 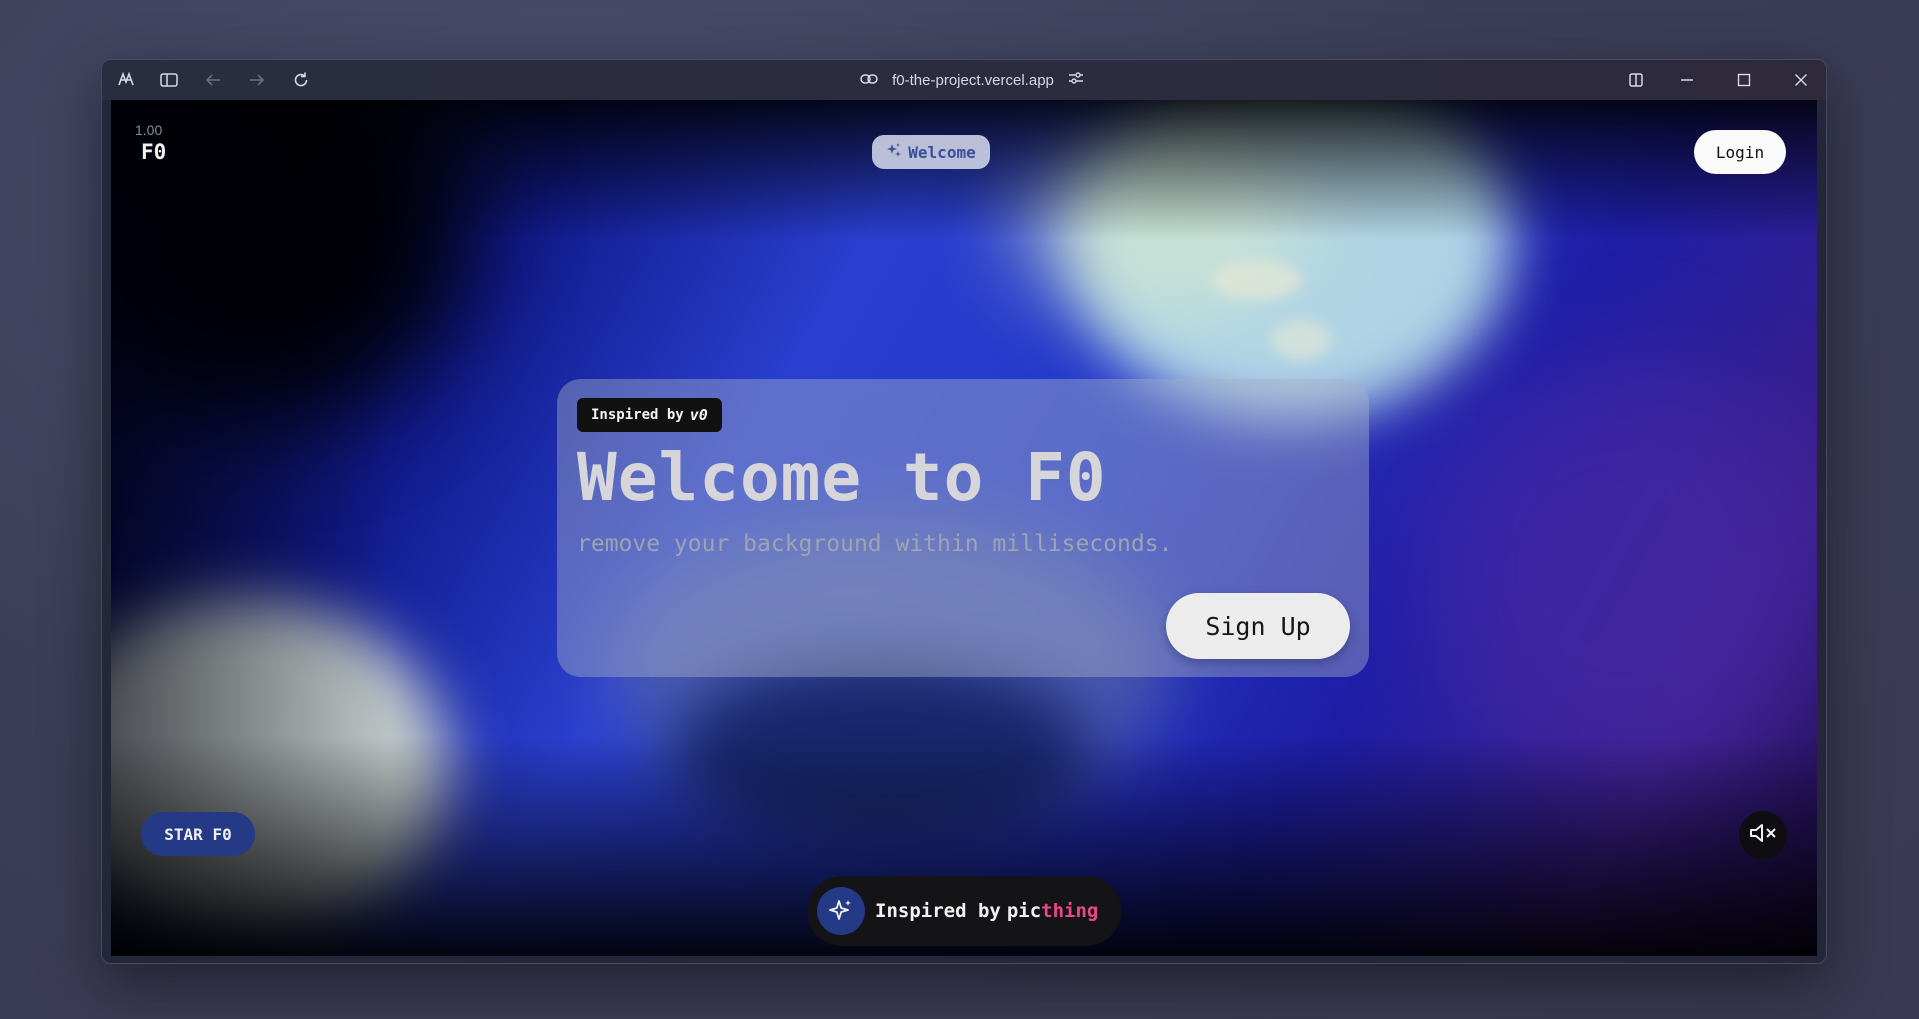 I want to click on split-view-icon, so click(x=1636, y=80).